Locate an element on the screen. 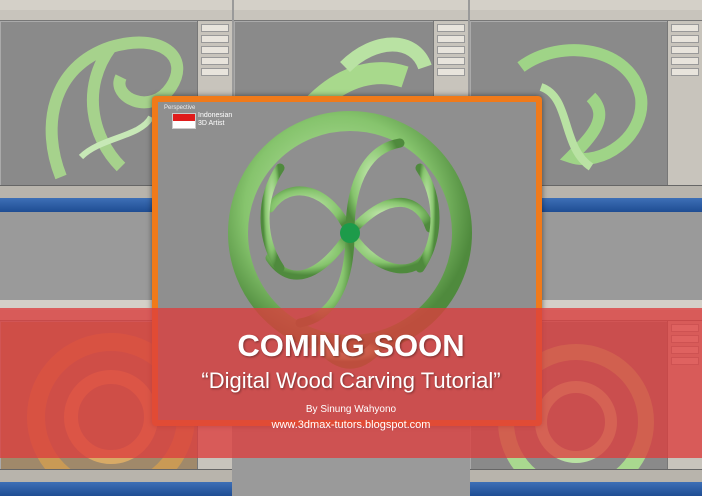 The image size is (702, 496). indonesia-flag-icon is located at coordinates (184, 121).